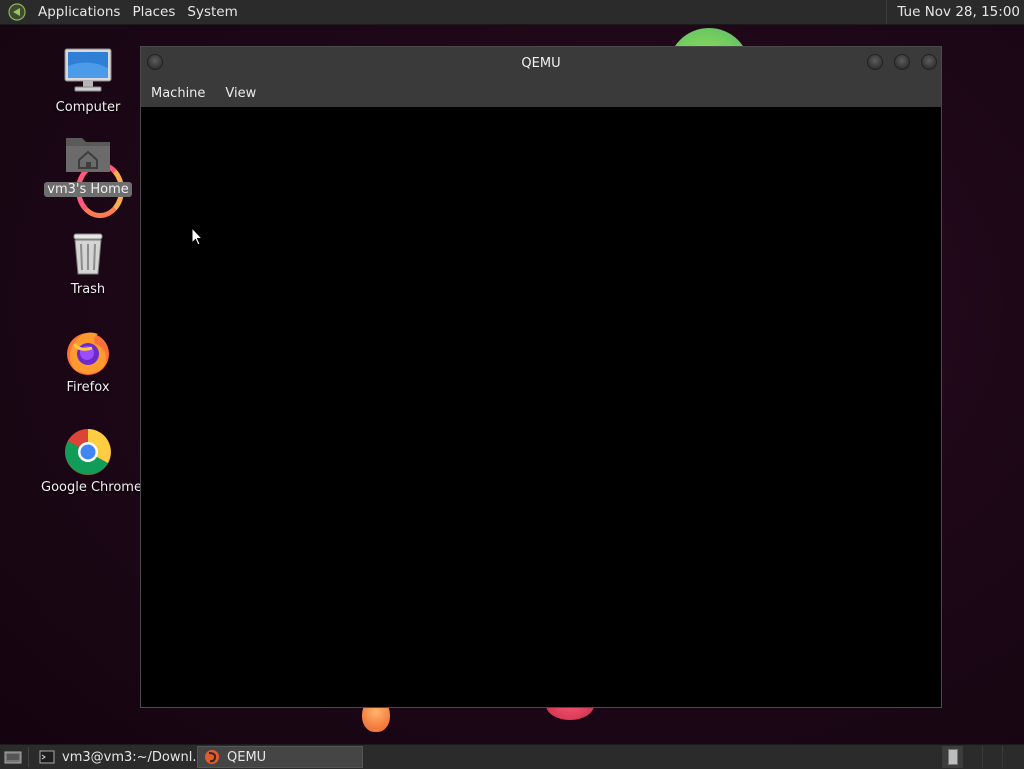 The image size is (1024, 769). I want to click on workspace-switcher, so click(982, 757).